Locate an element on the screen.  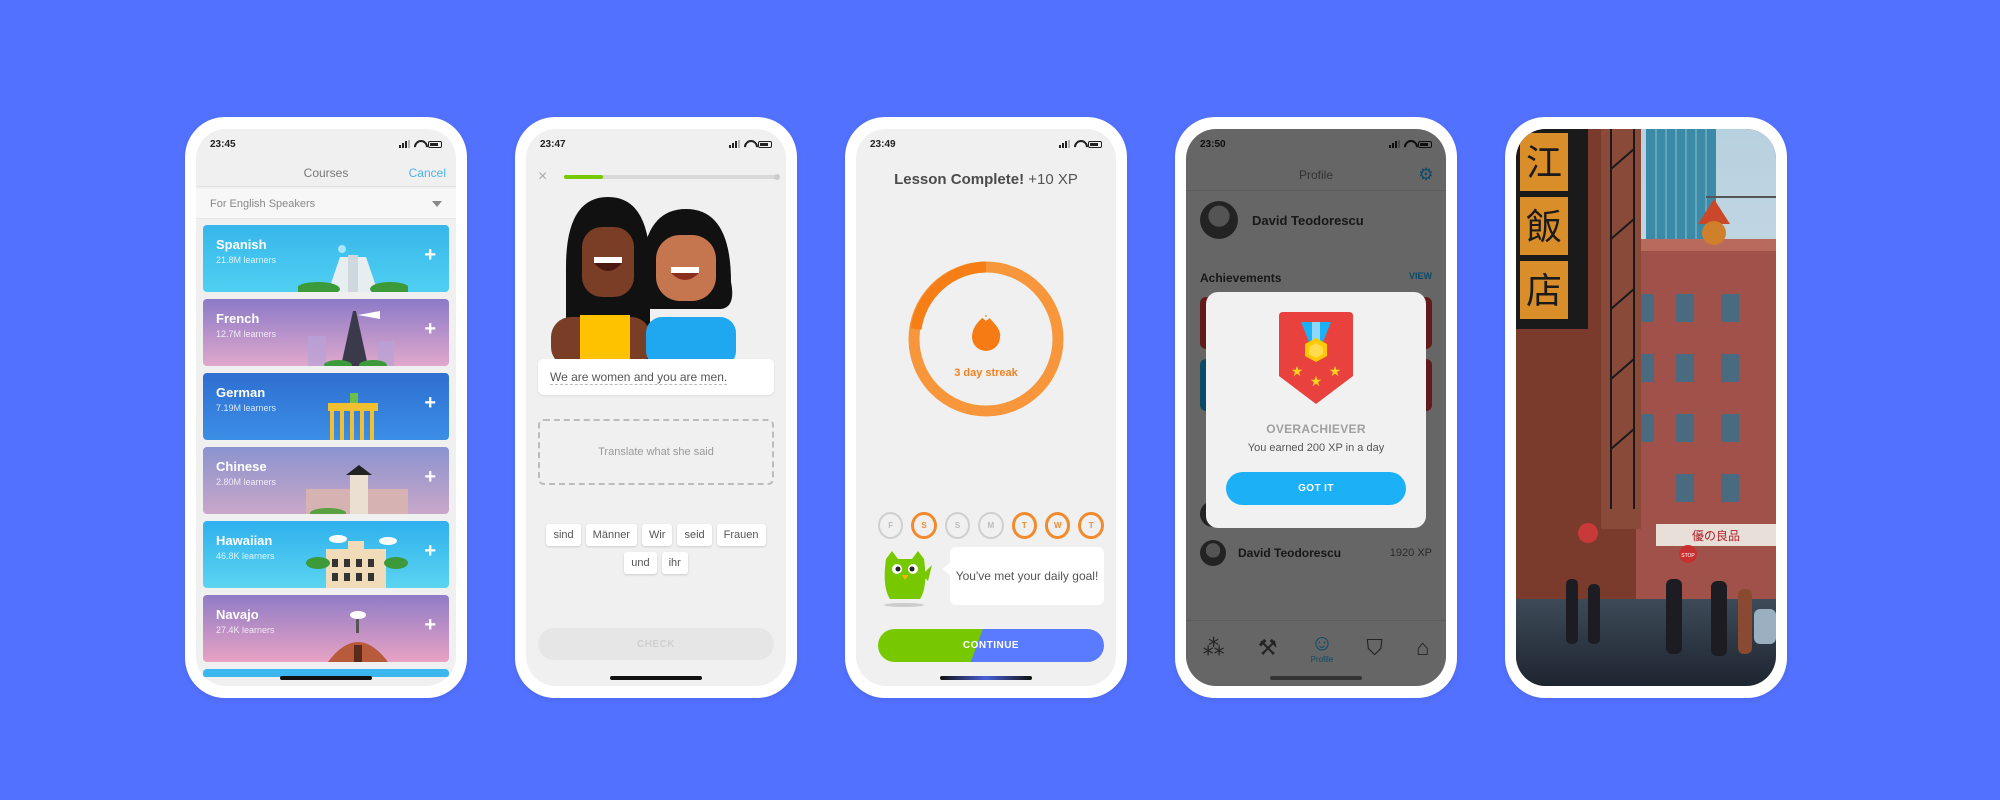
courses-navbar: Courses Cancel is located at coordinates (326, 173).